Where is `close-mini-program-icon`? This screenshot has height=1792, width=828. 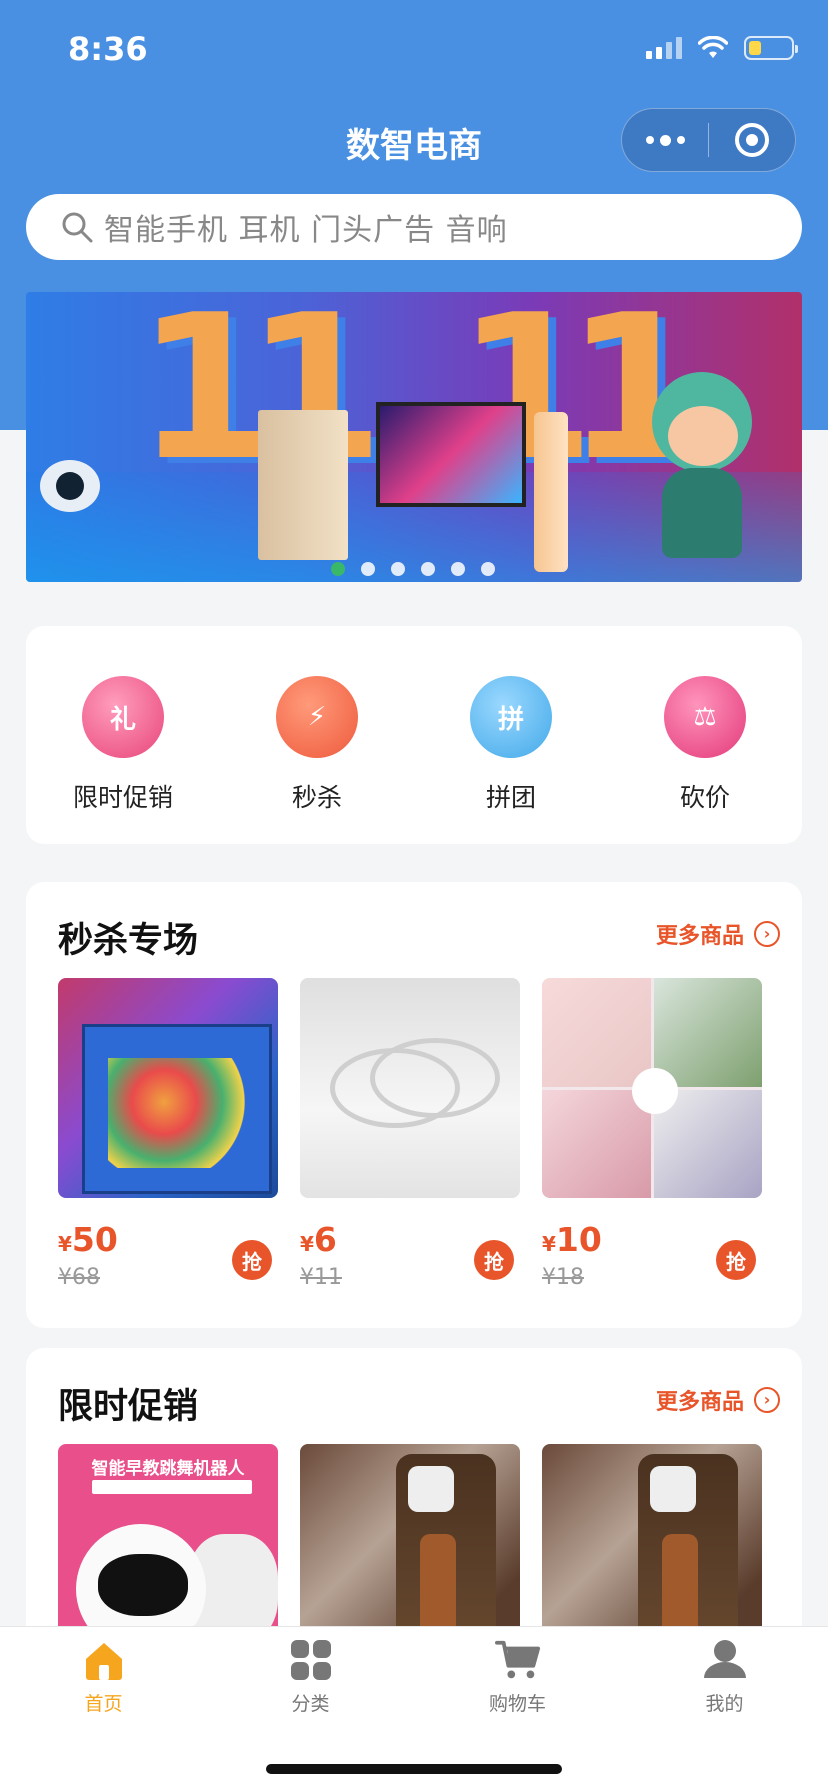 close-mini-program-icon is located at coordinates (752, 140).